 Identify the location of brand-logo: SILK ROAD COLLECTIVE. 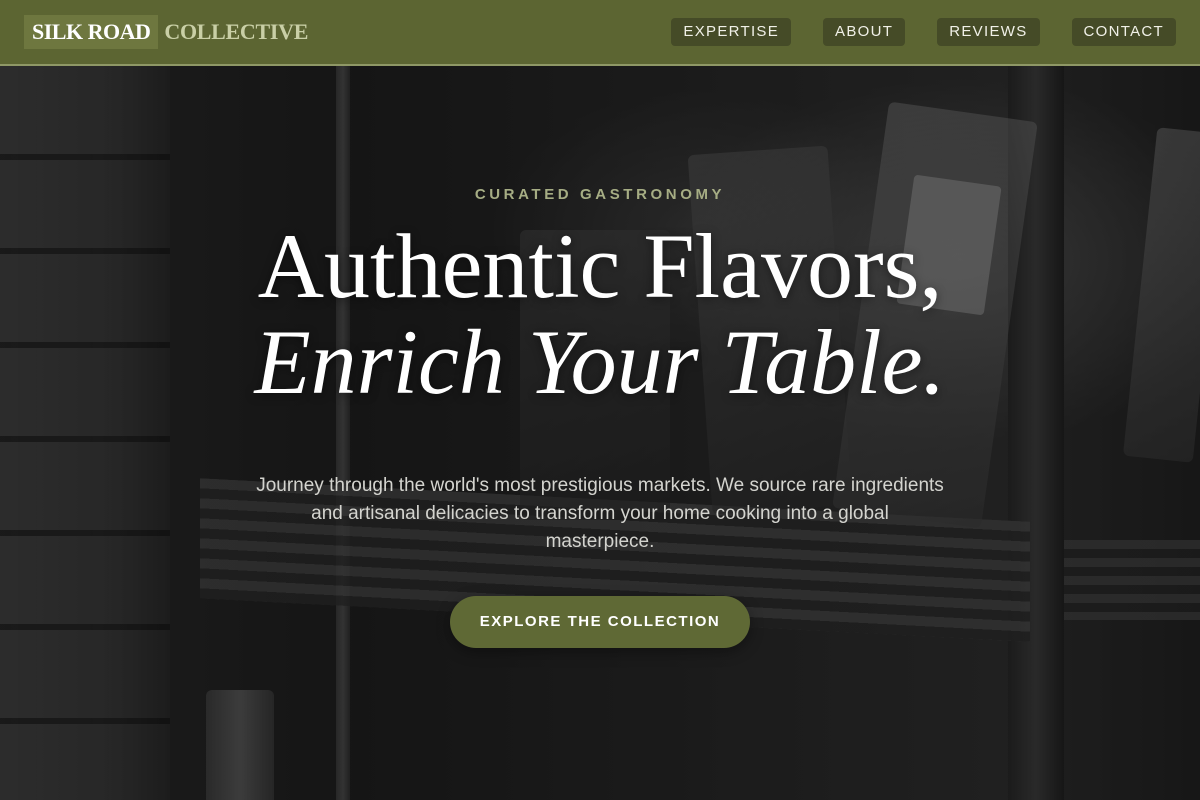
(166, 32).